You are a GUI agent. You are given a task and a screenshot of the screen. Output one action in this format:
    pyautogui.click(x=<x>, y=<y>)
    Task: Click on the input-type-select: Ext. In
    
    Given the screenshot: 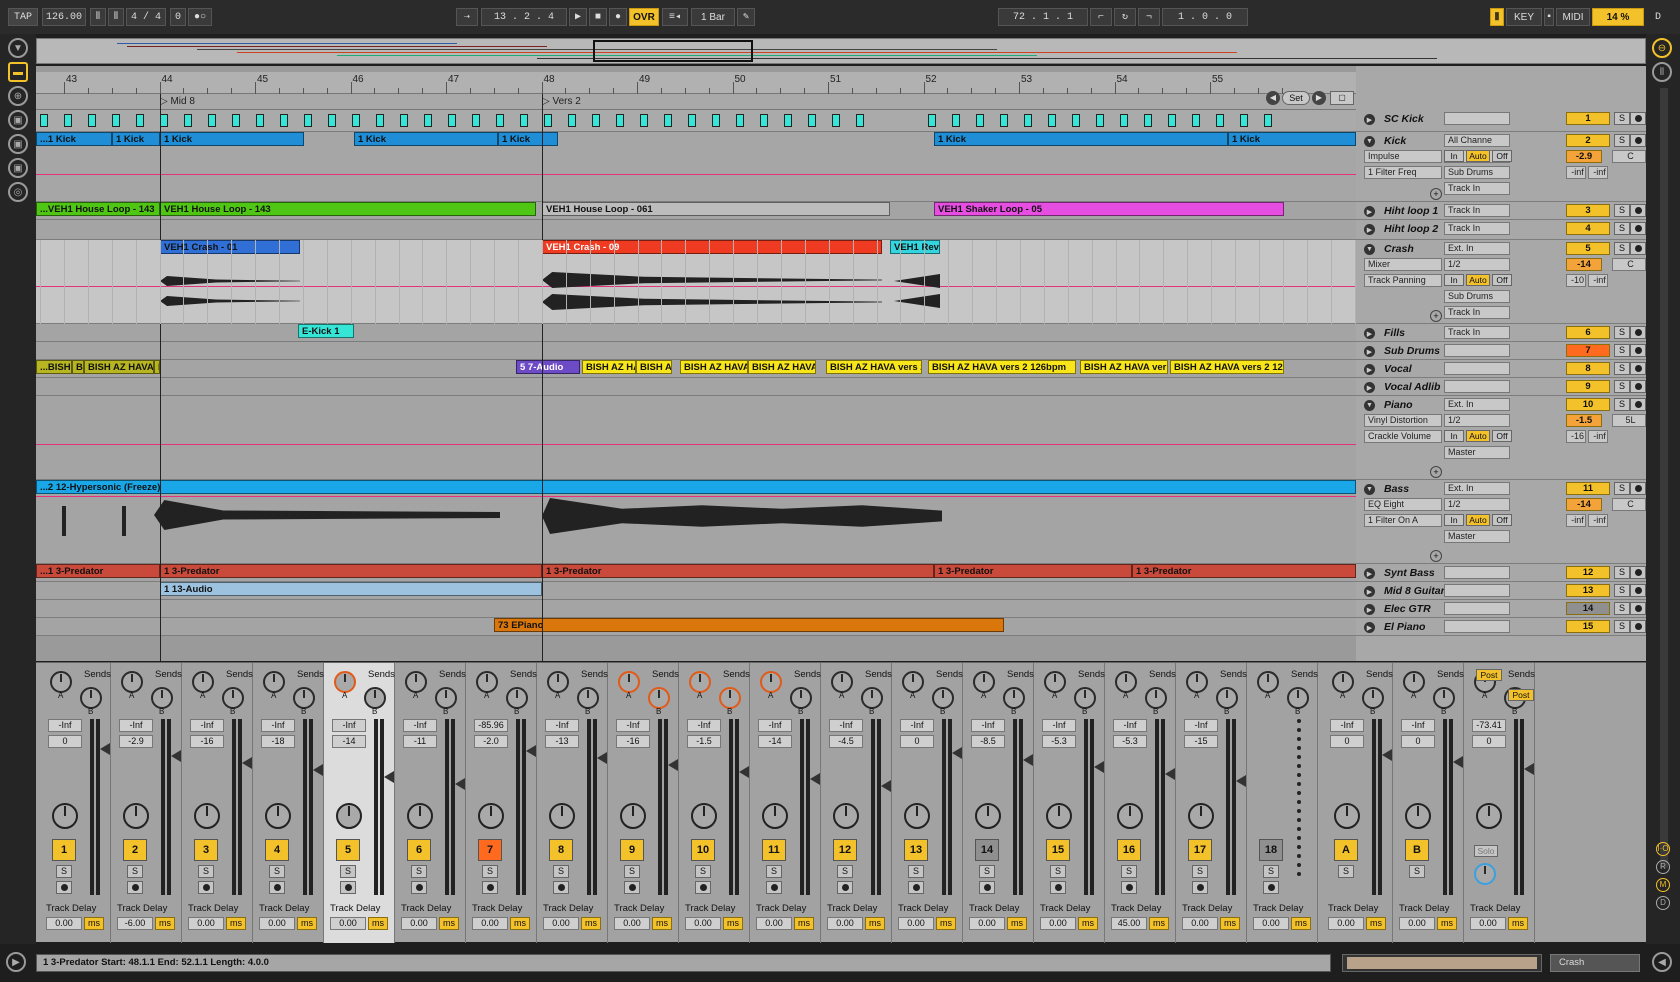 What is the action you would take?
    pyautogui.click(x=1477, y=248)
    